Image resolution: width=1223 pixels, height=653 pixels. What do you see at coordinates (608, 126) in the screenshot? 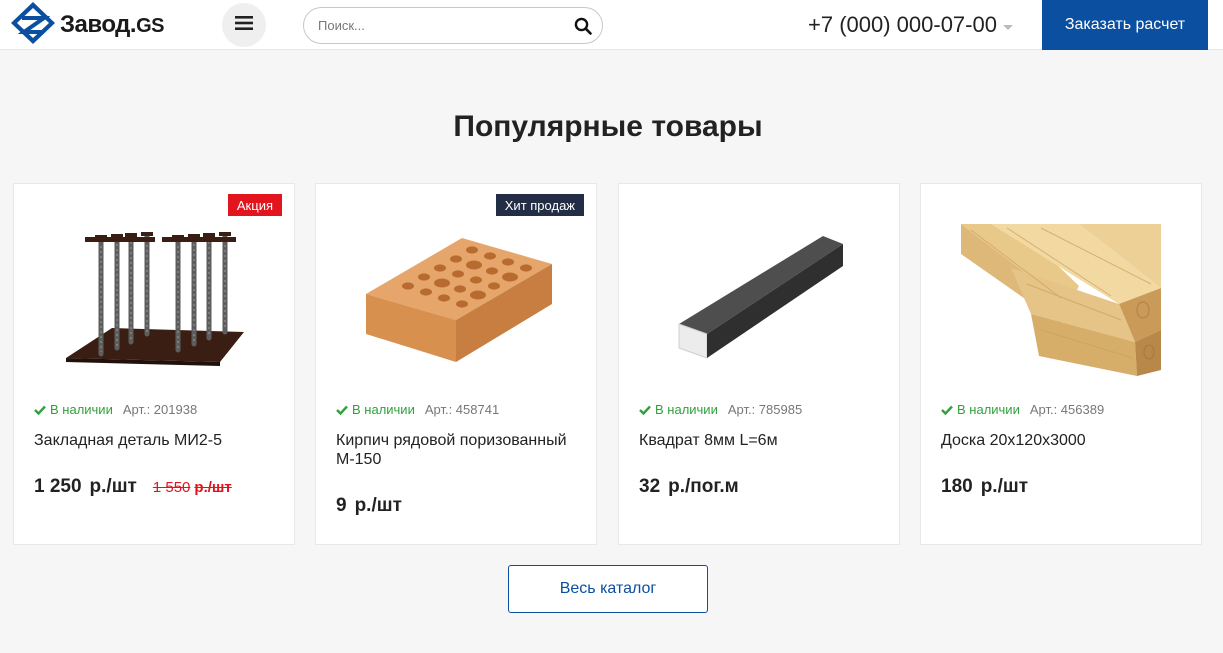
I see `section-title: Популярные товары` at bounding box center [608, 126].